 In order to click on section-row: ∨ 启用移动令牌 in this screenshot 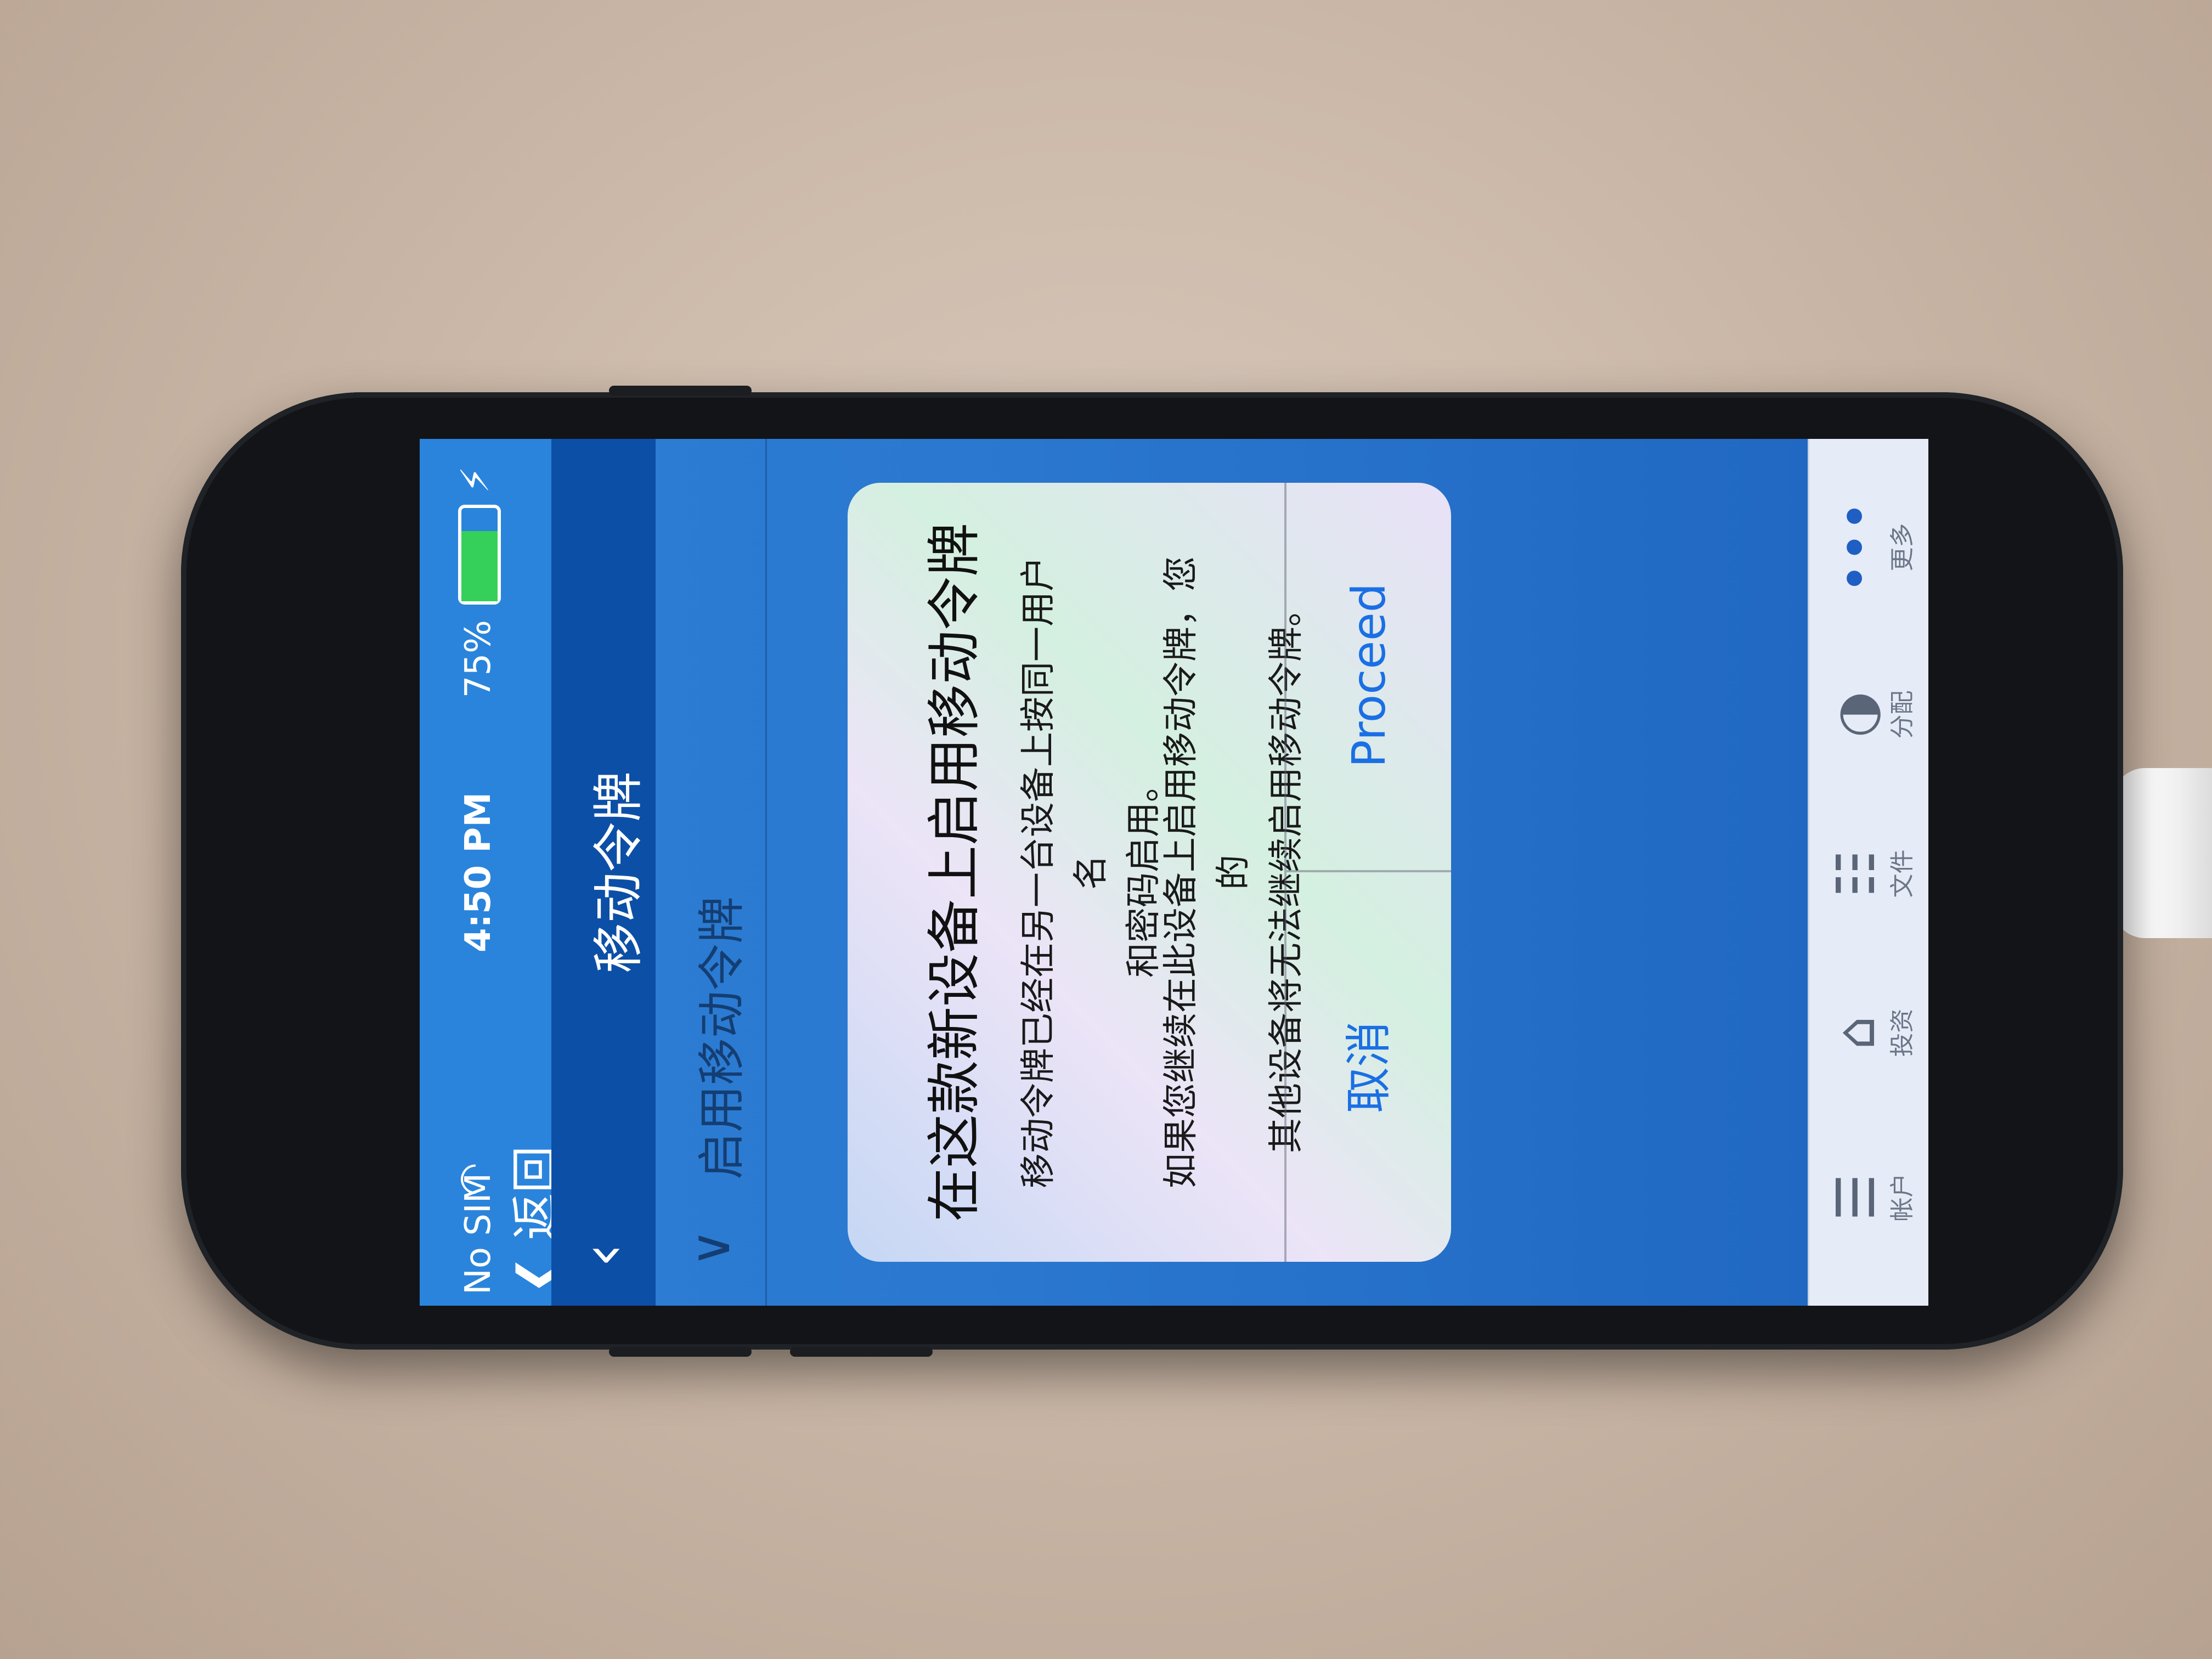, I will do `click(711, 873)`.